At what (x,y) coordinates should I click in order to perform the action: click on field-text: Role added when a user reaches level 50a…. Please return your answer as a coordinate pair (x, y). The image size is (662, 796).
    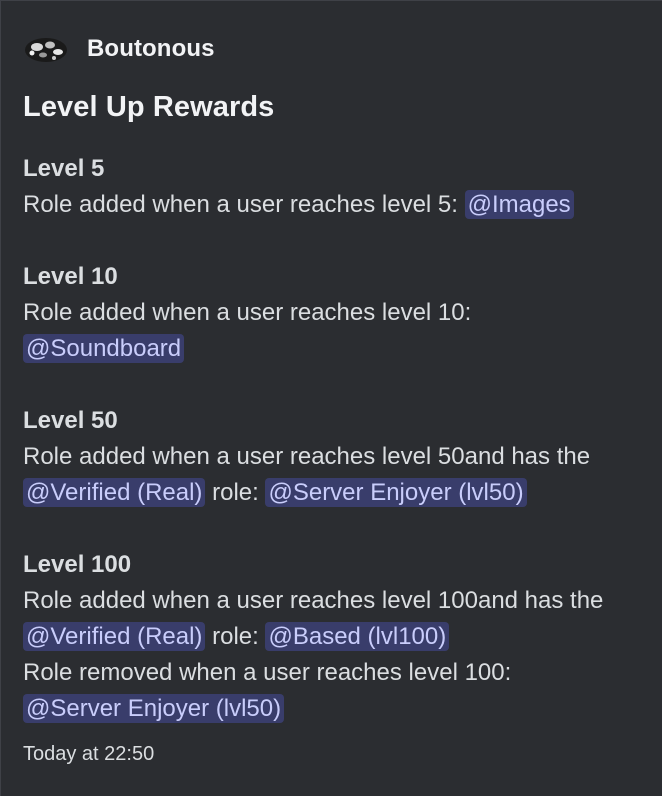
    Looking at the image, I should click on (307, 456).